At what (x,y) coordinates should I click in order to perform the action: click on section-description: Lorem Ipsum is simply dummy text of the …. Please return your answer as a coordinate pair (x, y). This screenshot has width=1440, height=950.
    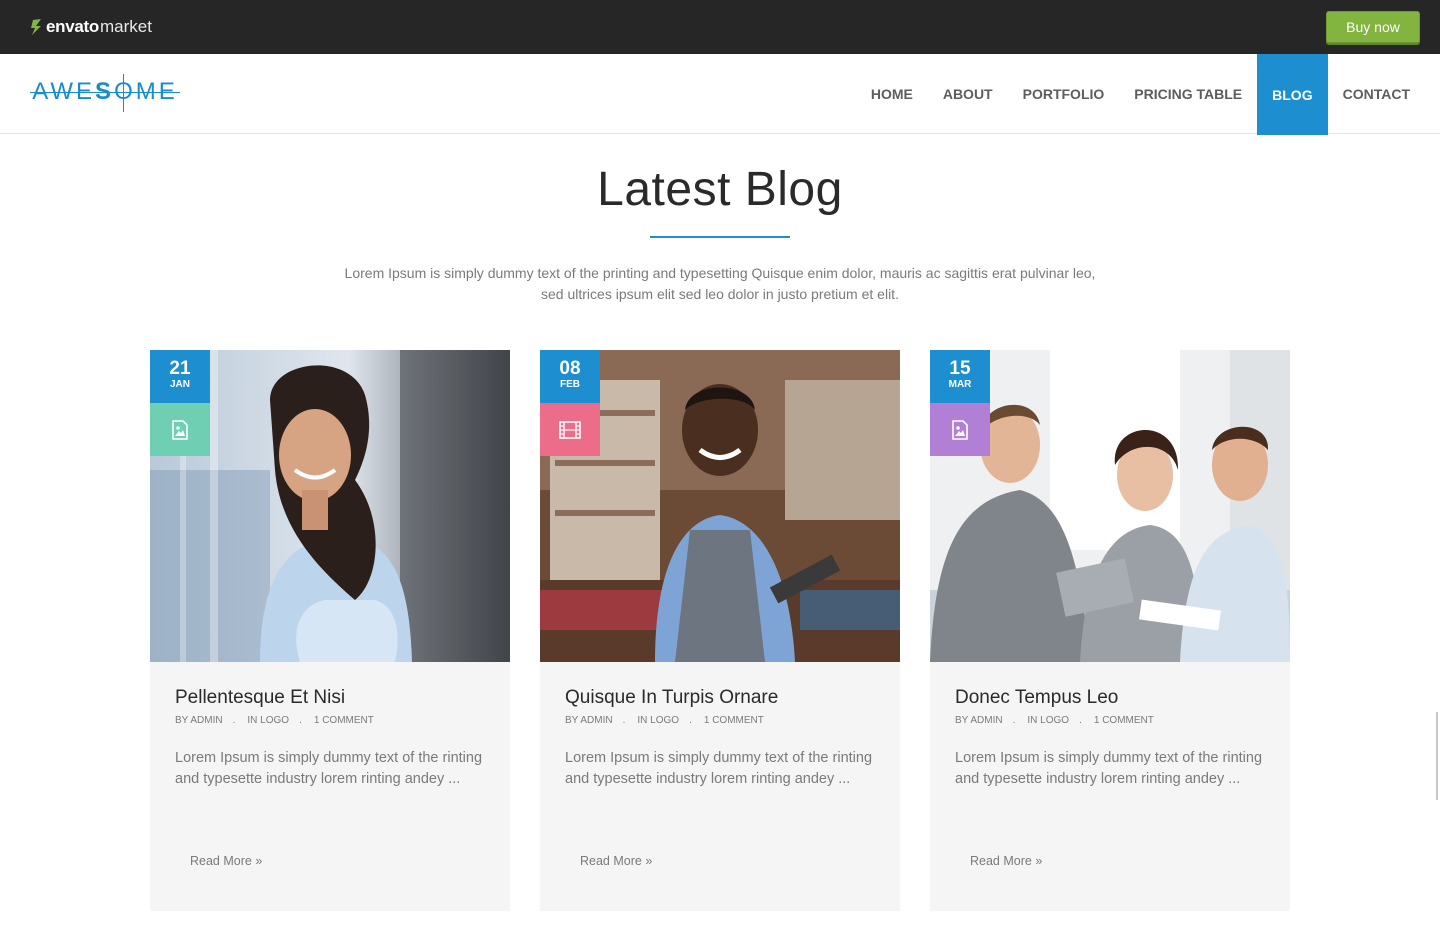
    Looking at the image, I should click on (720, 284).